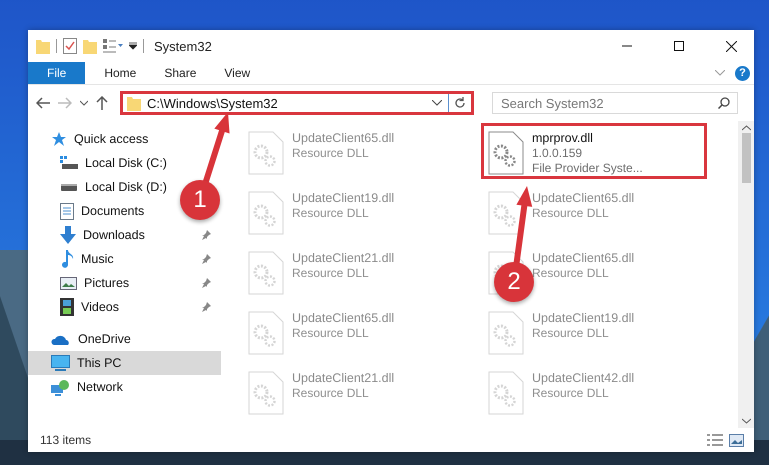  What do you see at coordinates (86, 363) in the screenshot?
I see `sidebar-item: This PC` at bounding box center [86, 363].